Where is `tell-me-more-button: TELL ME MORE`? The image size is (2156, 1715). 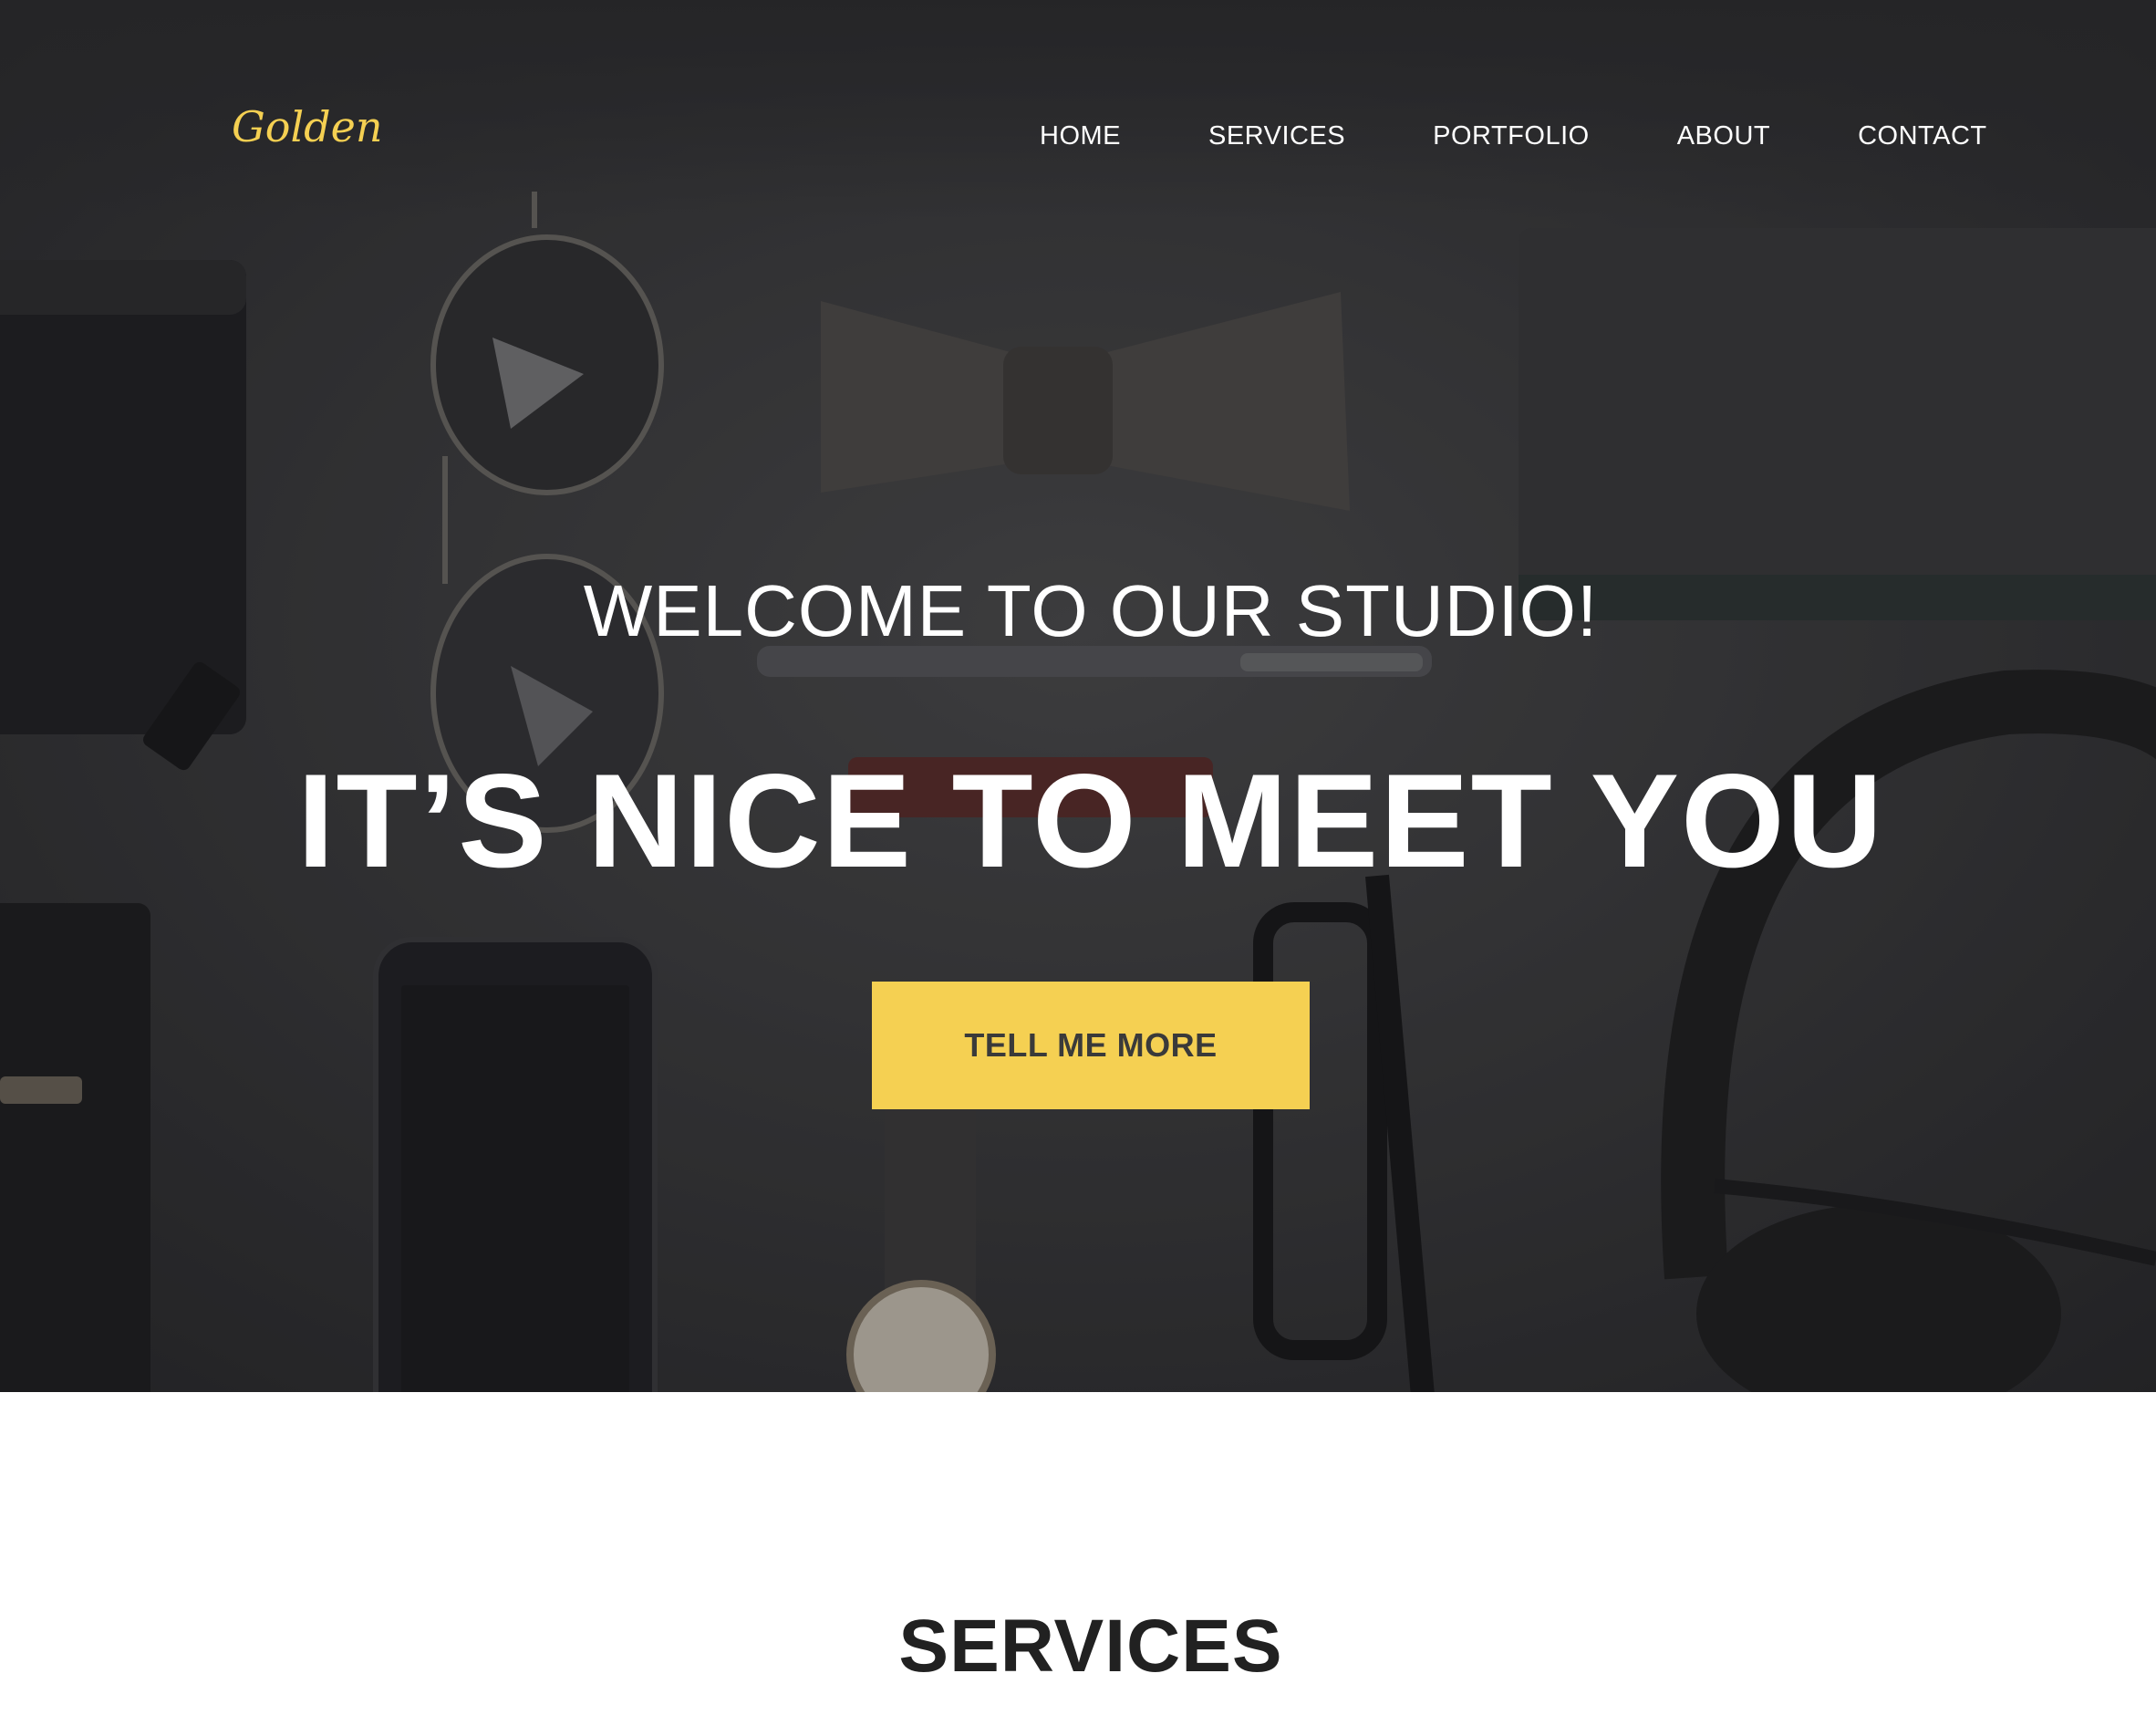 tell-me-more-button: TELL ME MORE is located at coordinates (1091, 1045).